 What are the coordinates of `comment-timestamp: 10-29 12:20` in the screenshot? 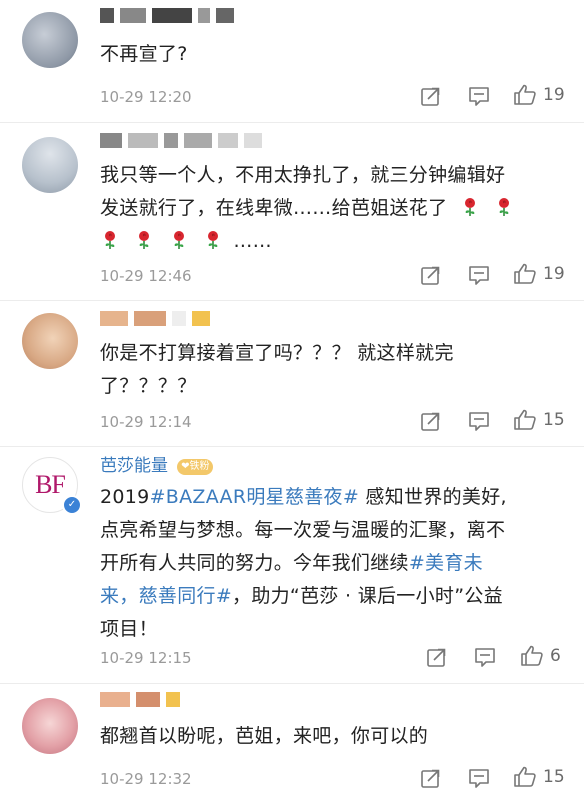 It's located at (146, 97).